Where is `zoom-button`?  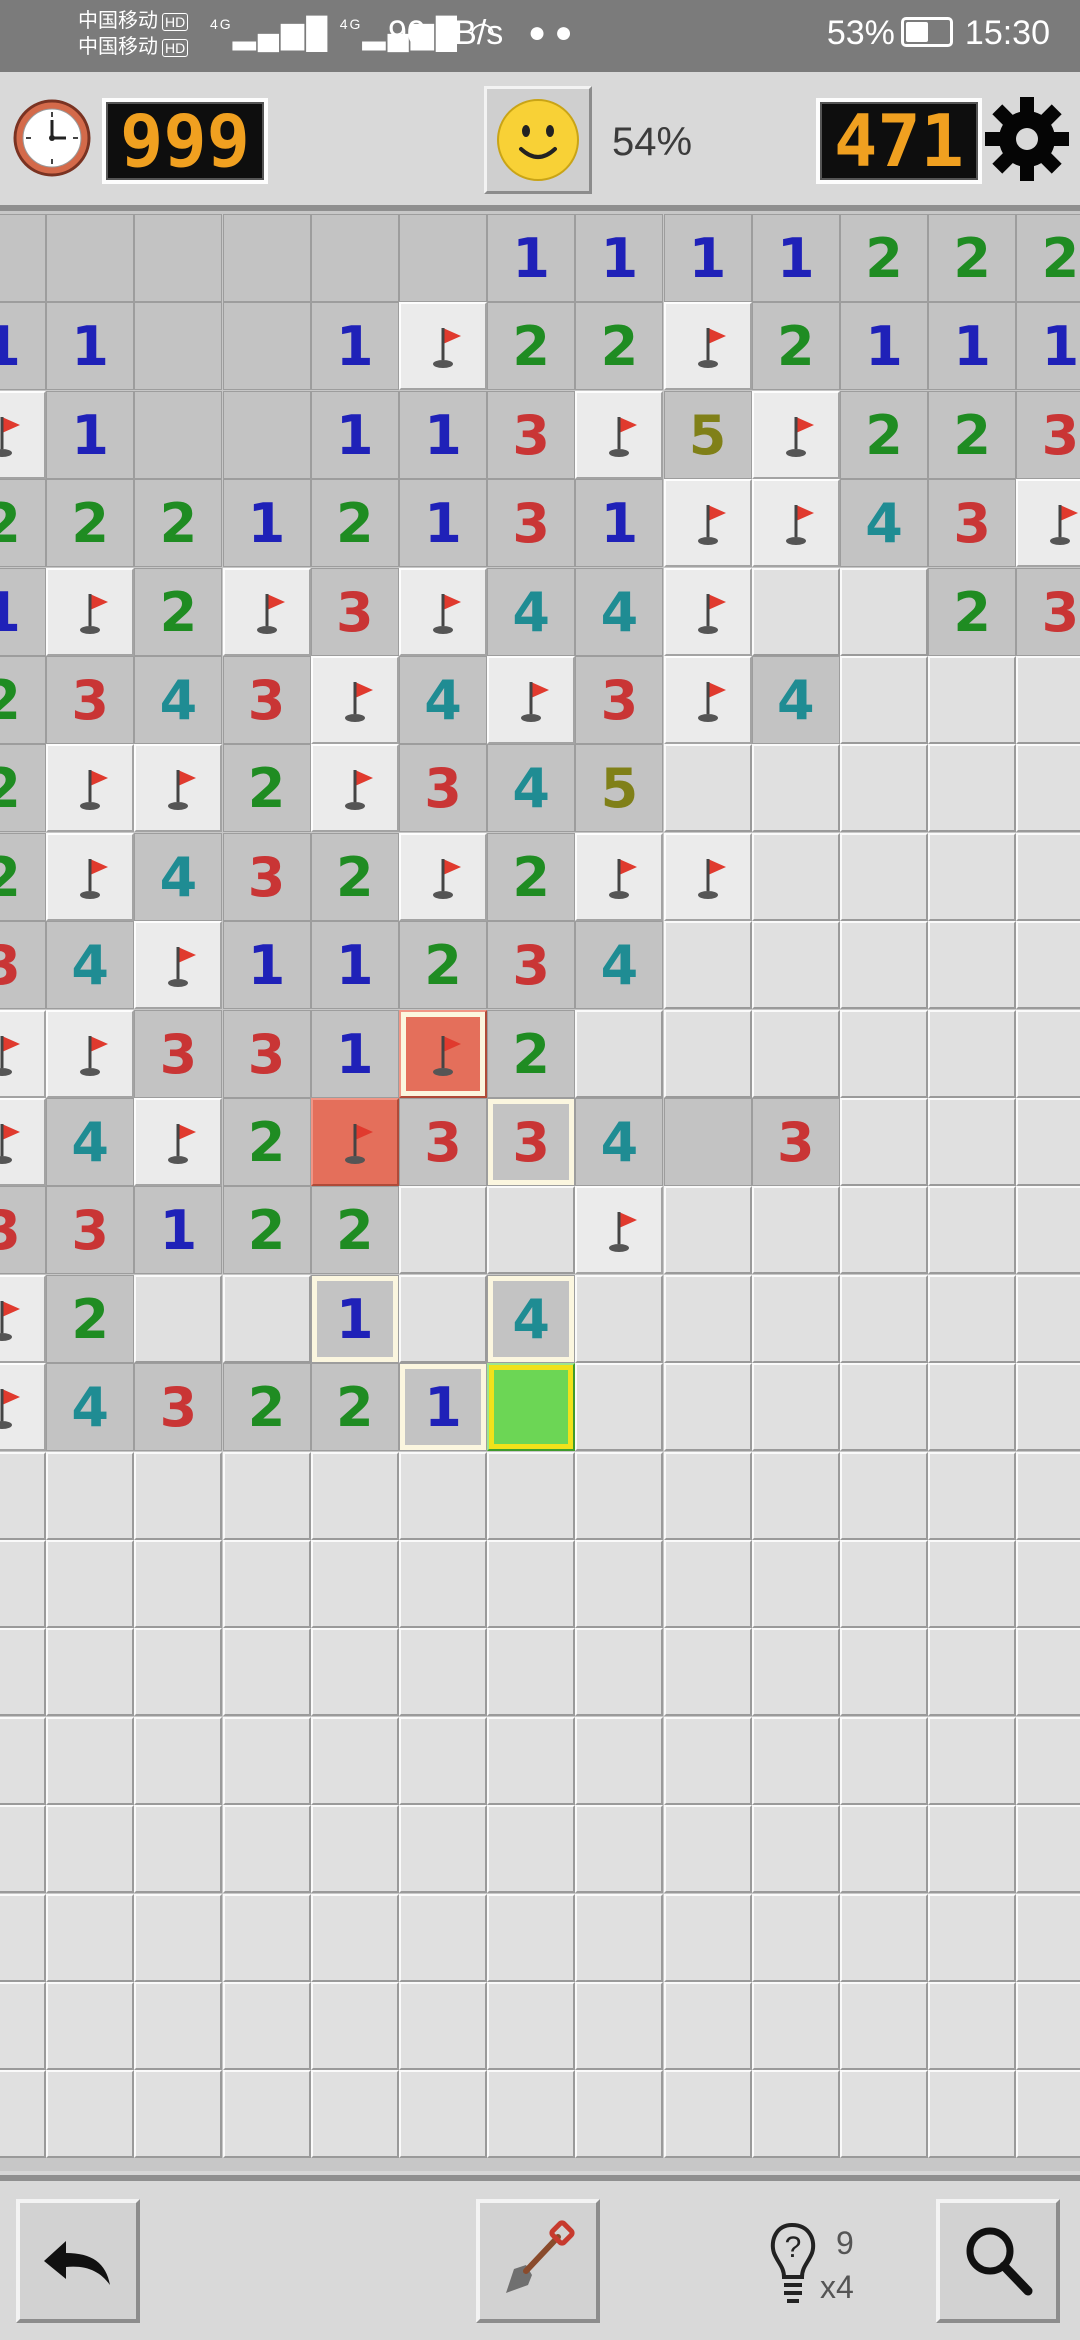 zoom-button is located at coordinates (998, 2261).